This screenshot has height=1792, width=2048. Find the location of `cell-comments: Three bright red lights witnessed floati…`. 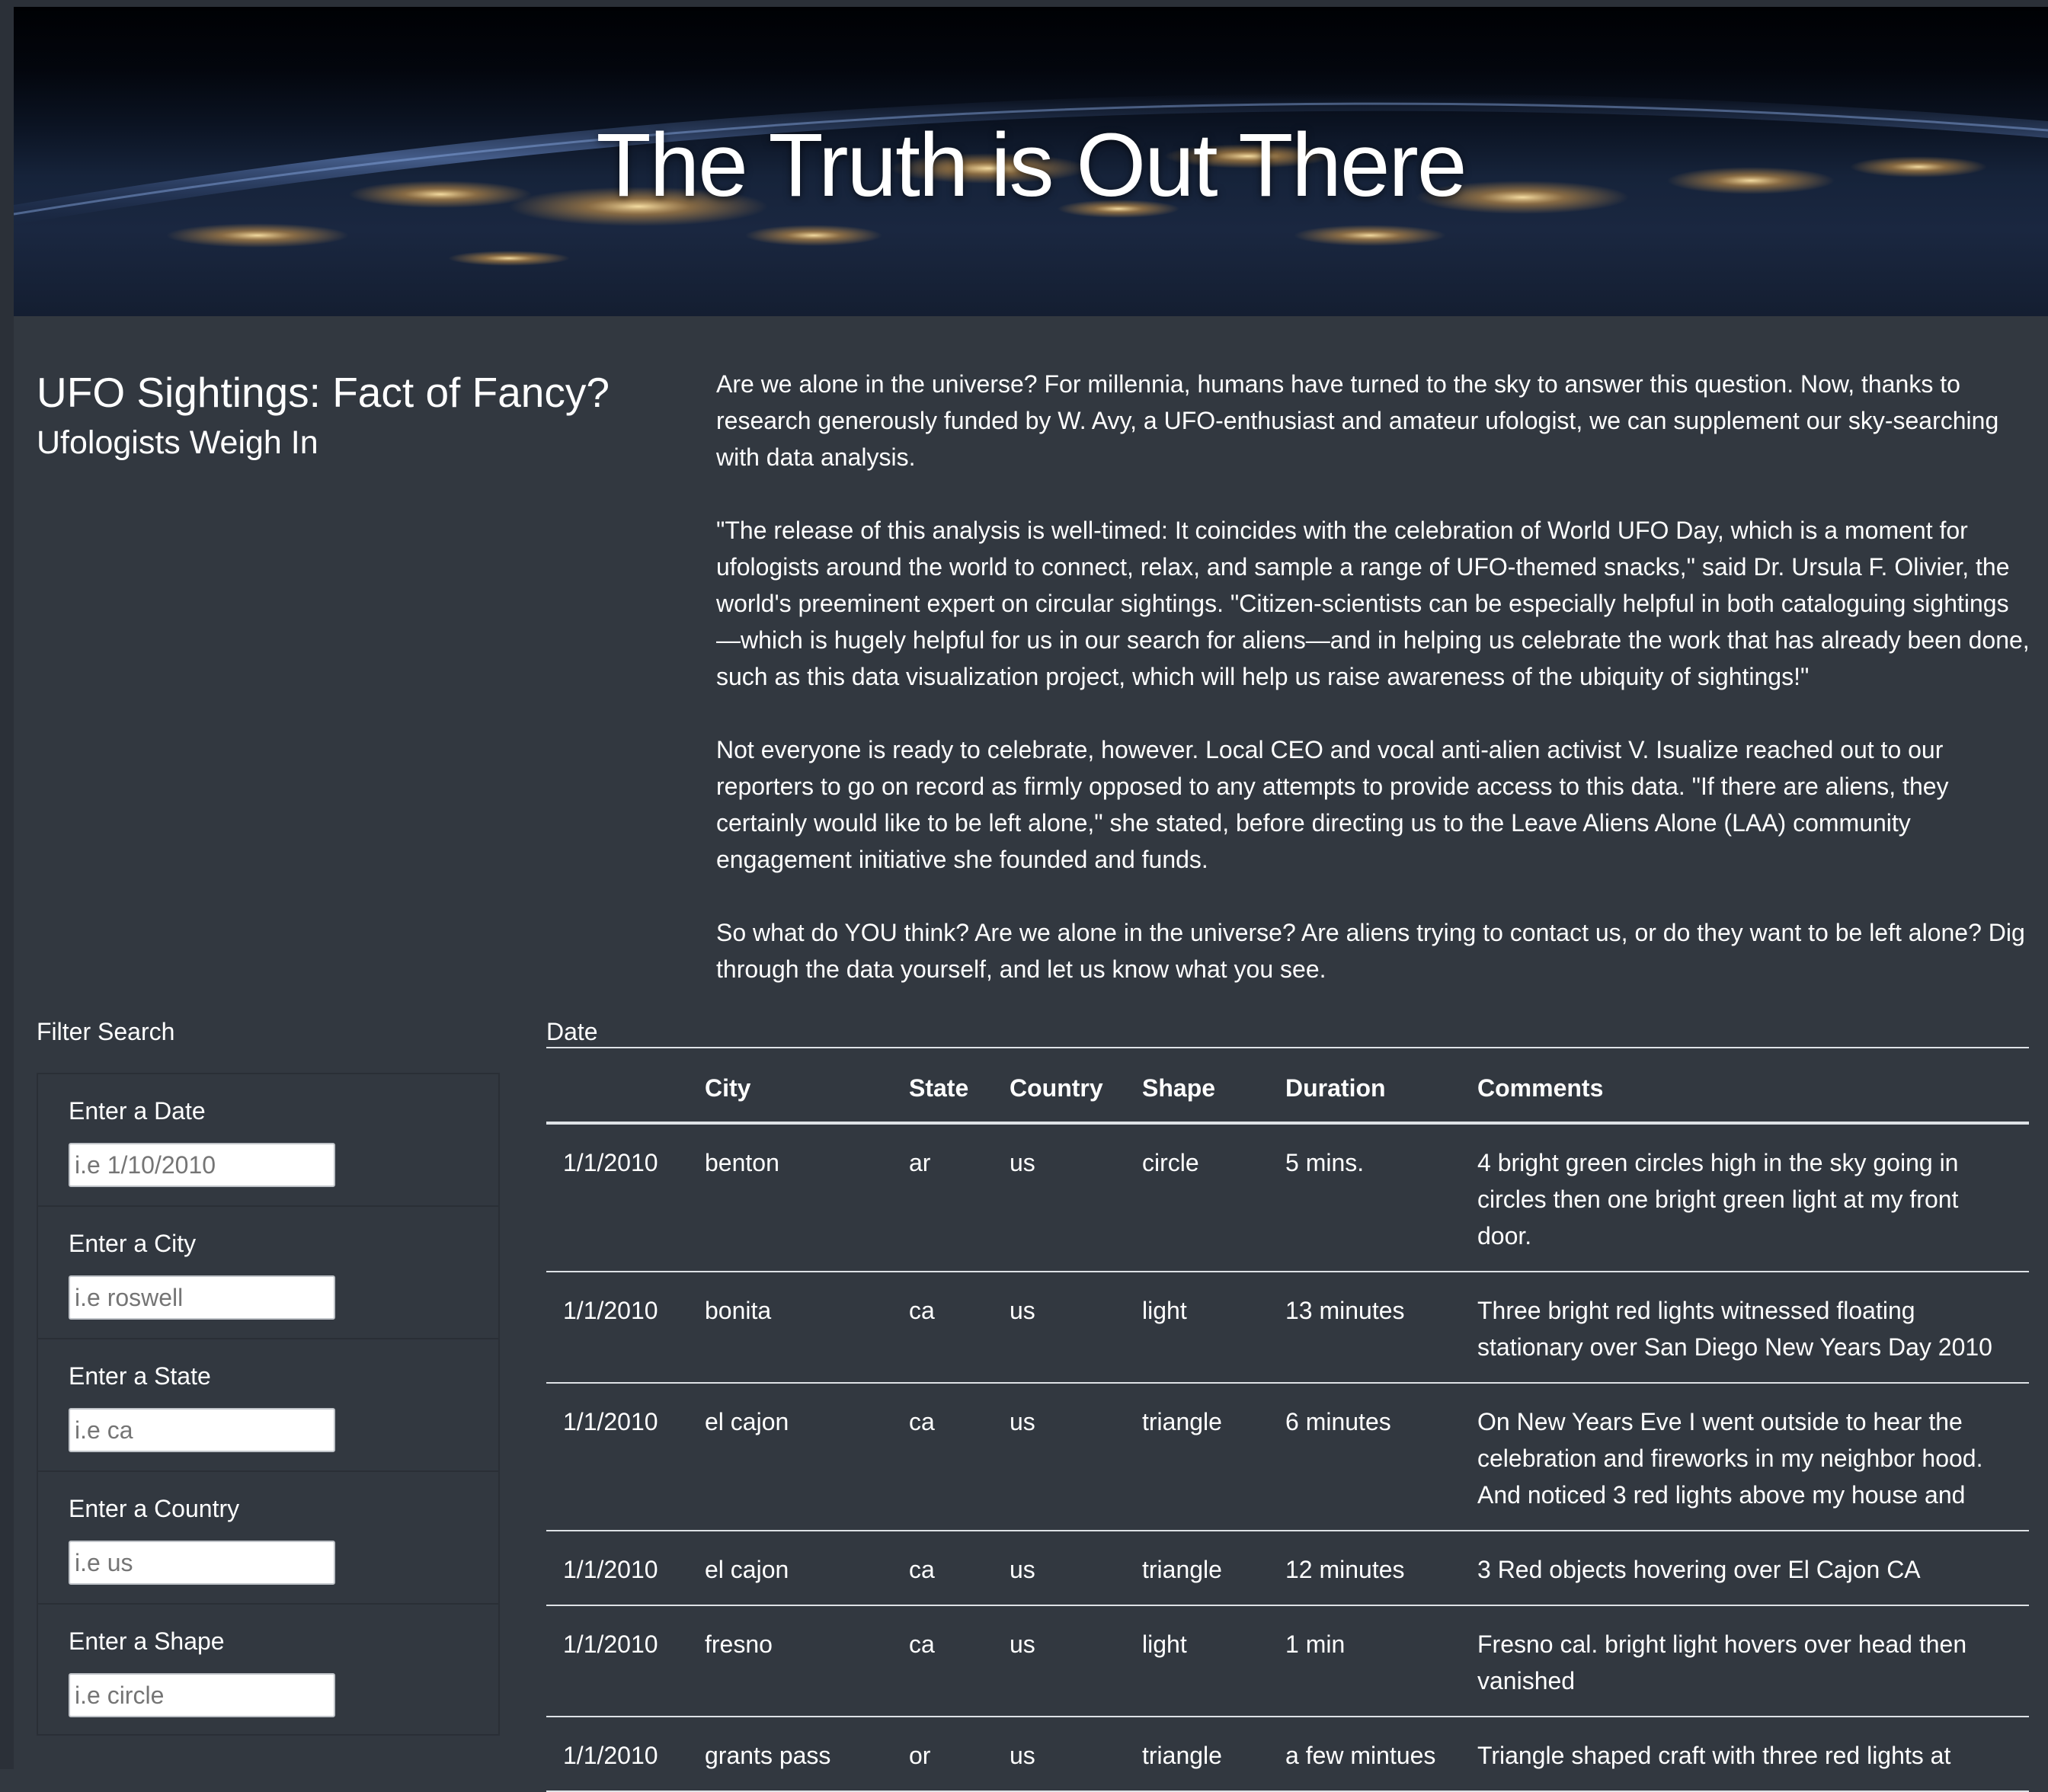

cell-comments: Three bright red lights witnessed floati… is located at coordinates (1745, 1328).